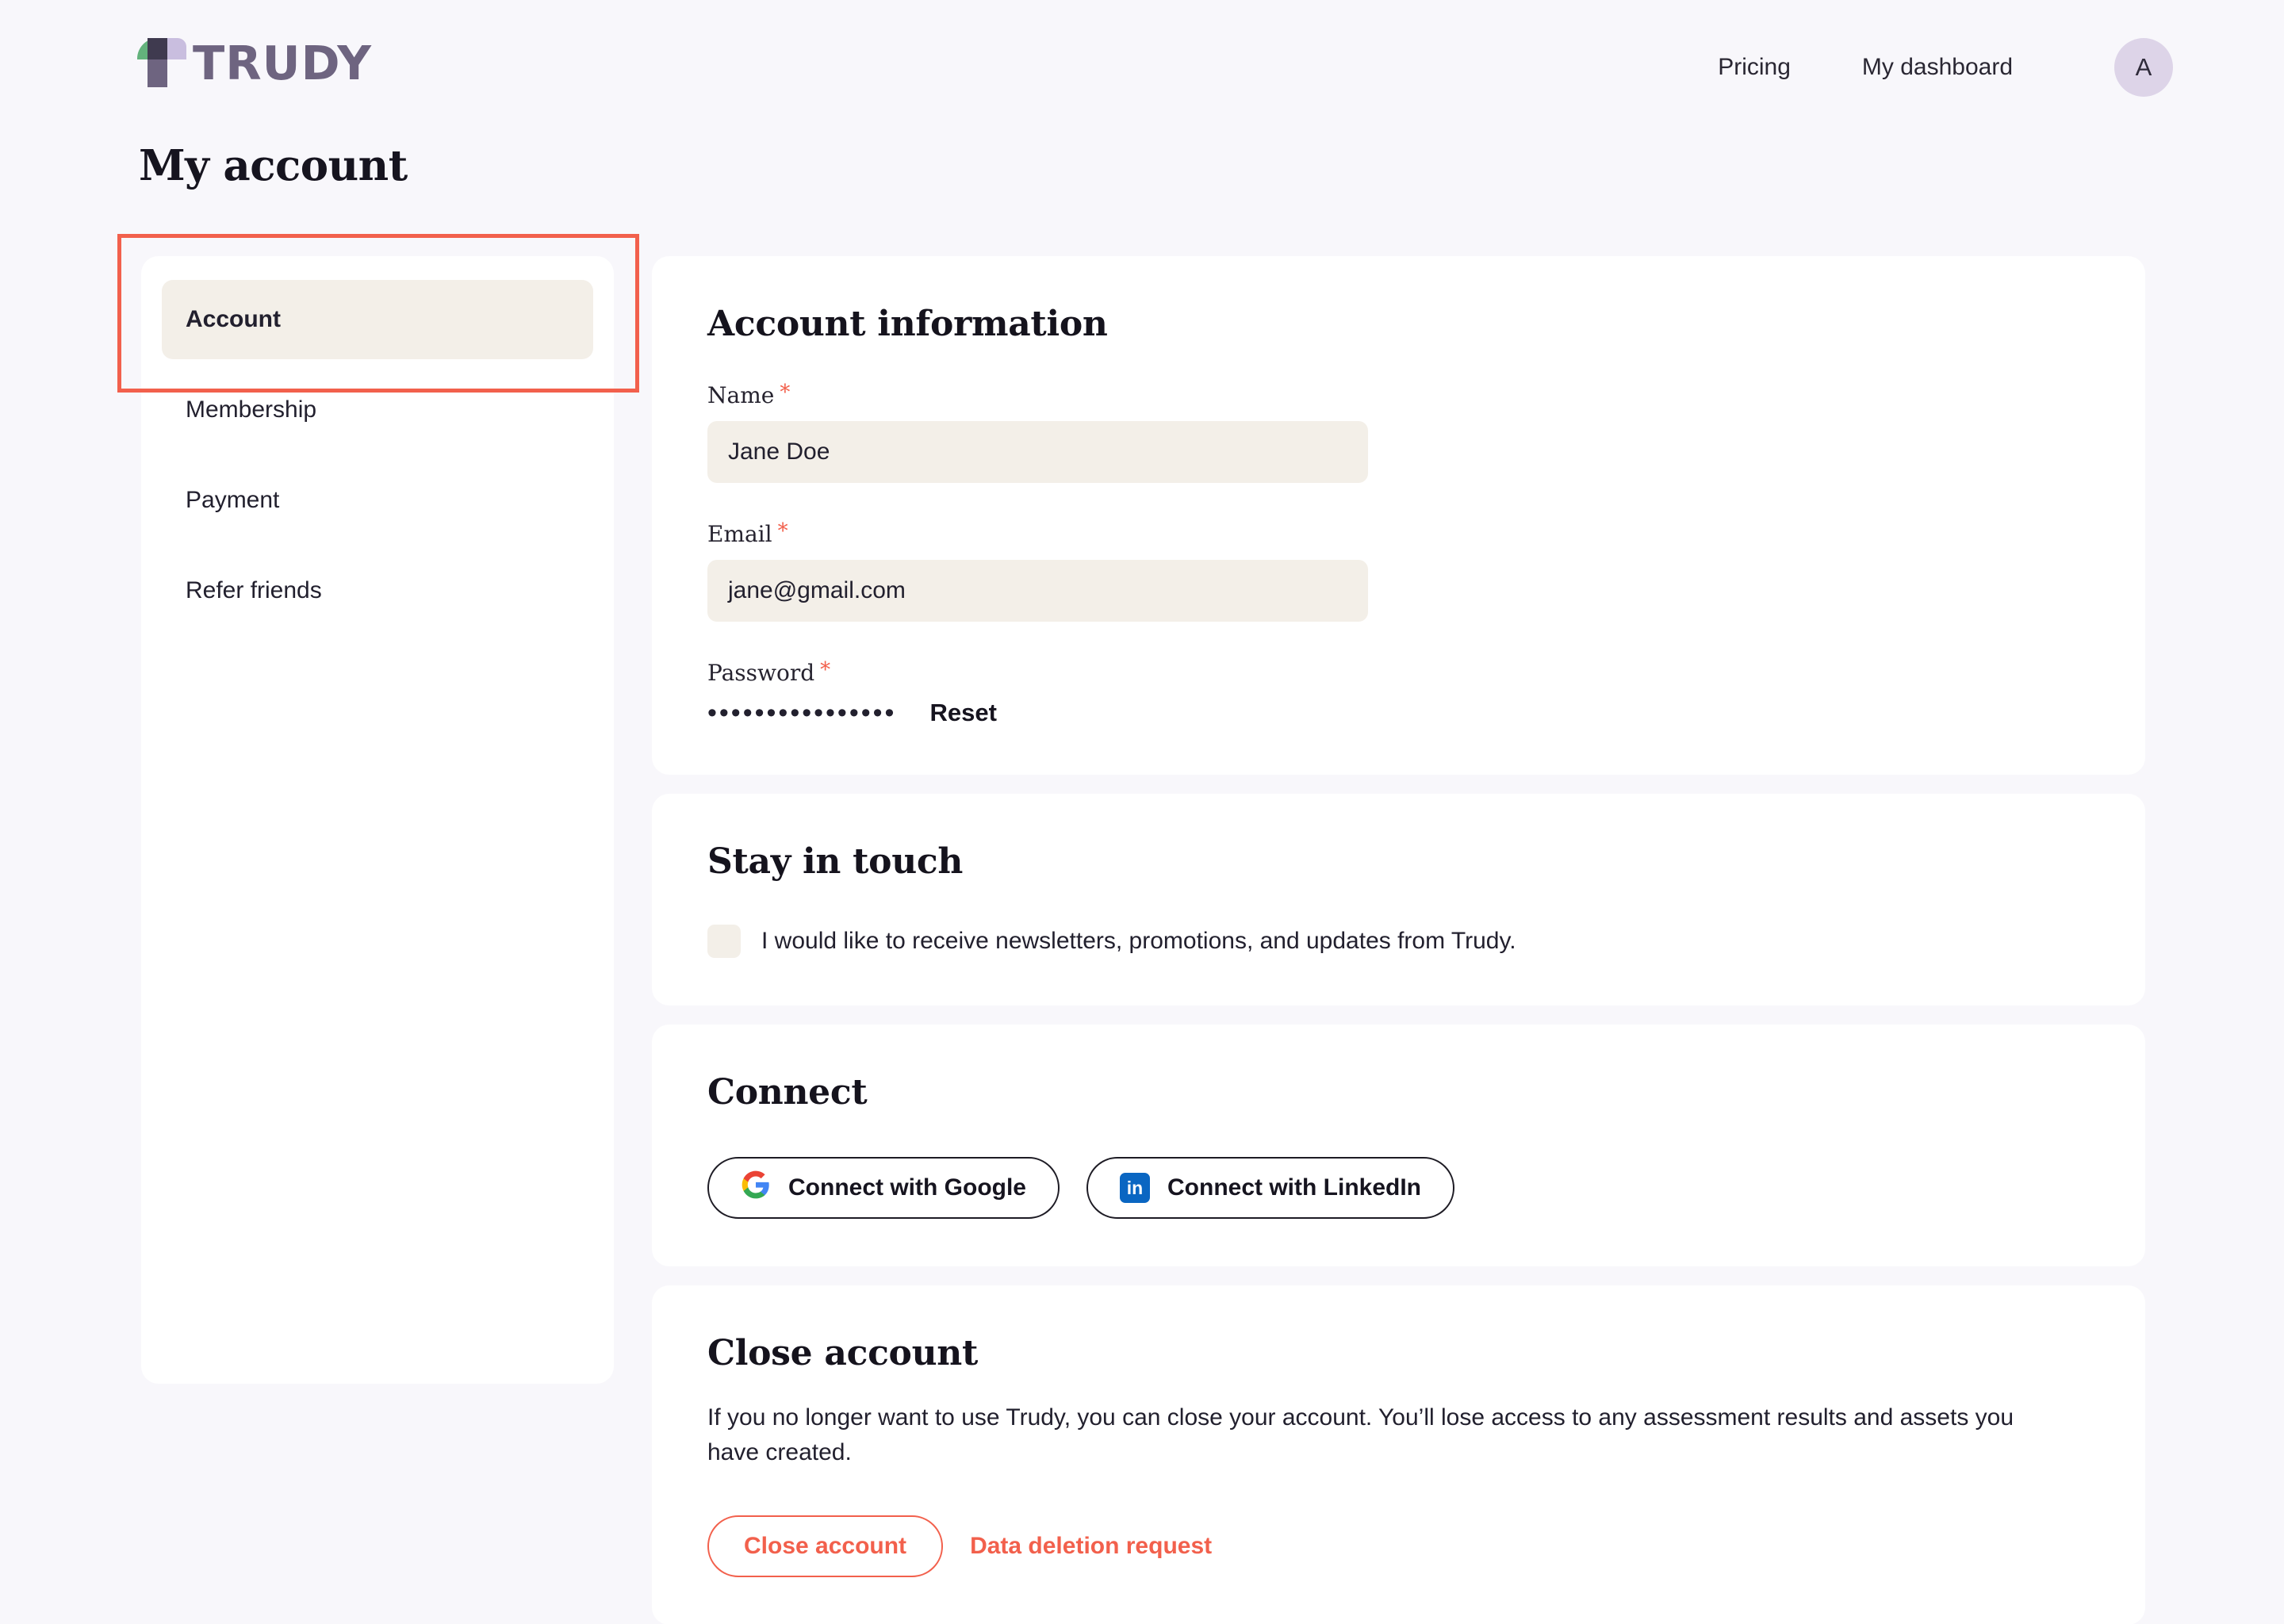 The height and width of the screenshot is (1624, 2284). I want to click on logo-stem-shape, so click(157, 73).